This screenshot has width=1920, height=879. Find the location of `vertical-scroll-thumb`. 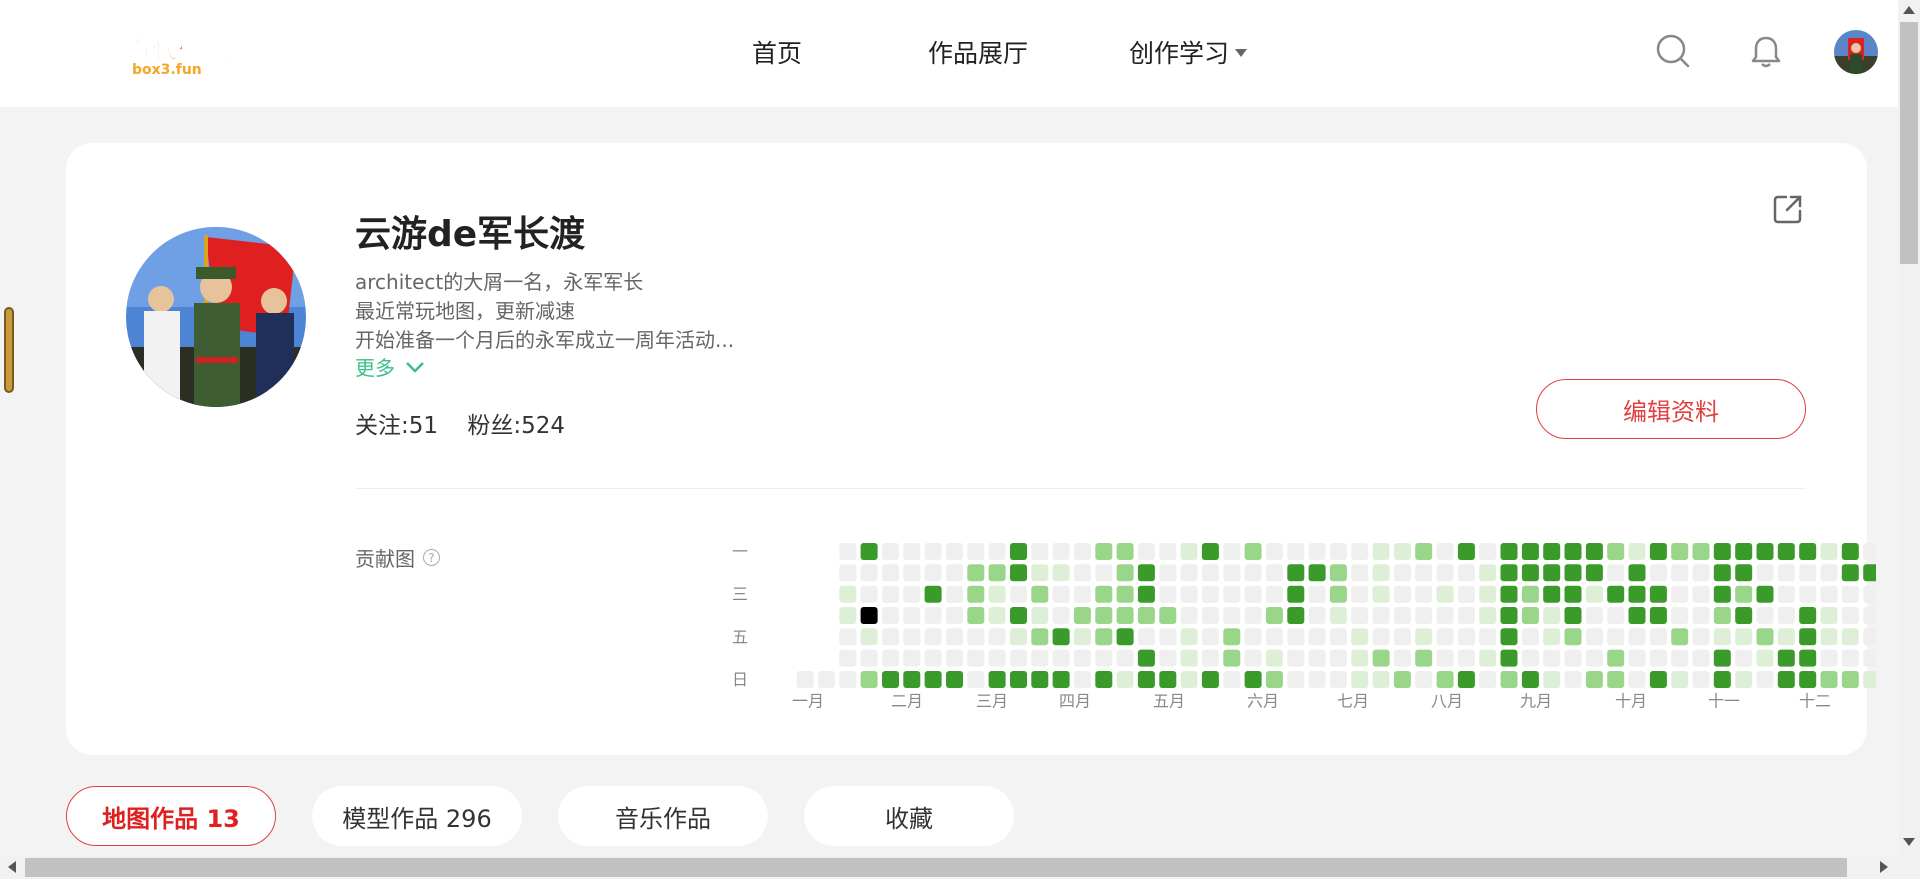

vertical-scroll-thumb is located at coordinates (1909, 143).